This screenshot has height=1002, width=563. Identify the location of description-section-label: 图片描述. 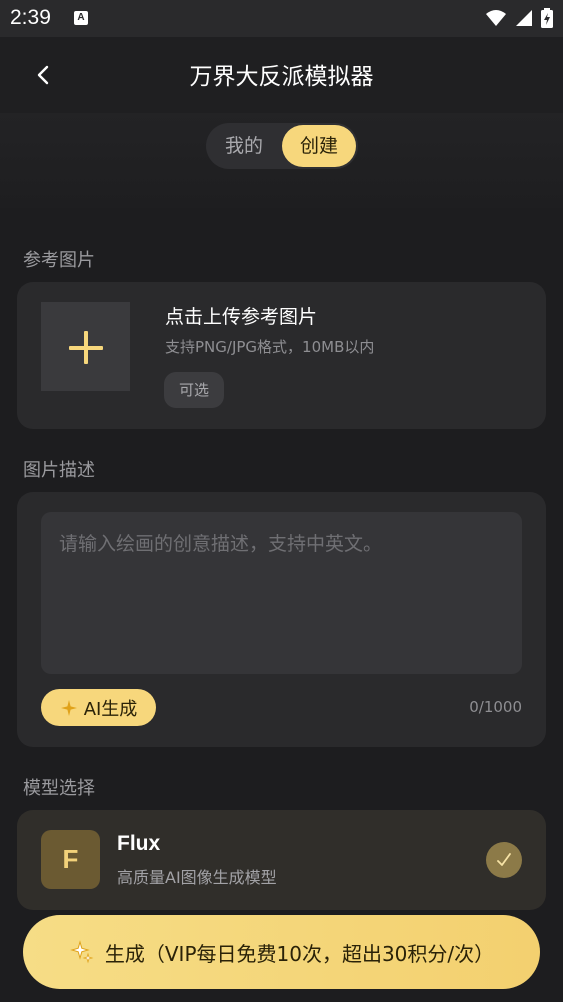
(59, 470).